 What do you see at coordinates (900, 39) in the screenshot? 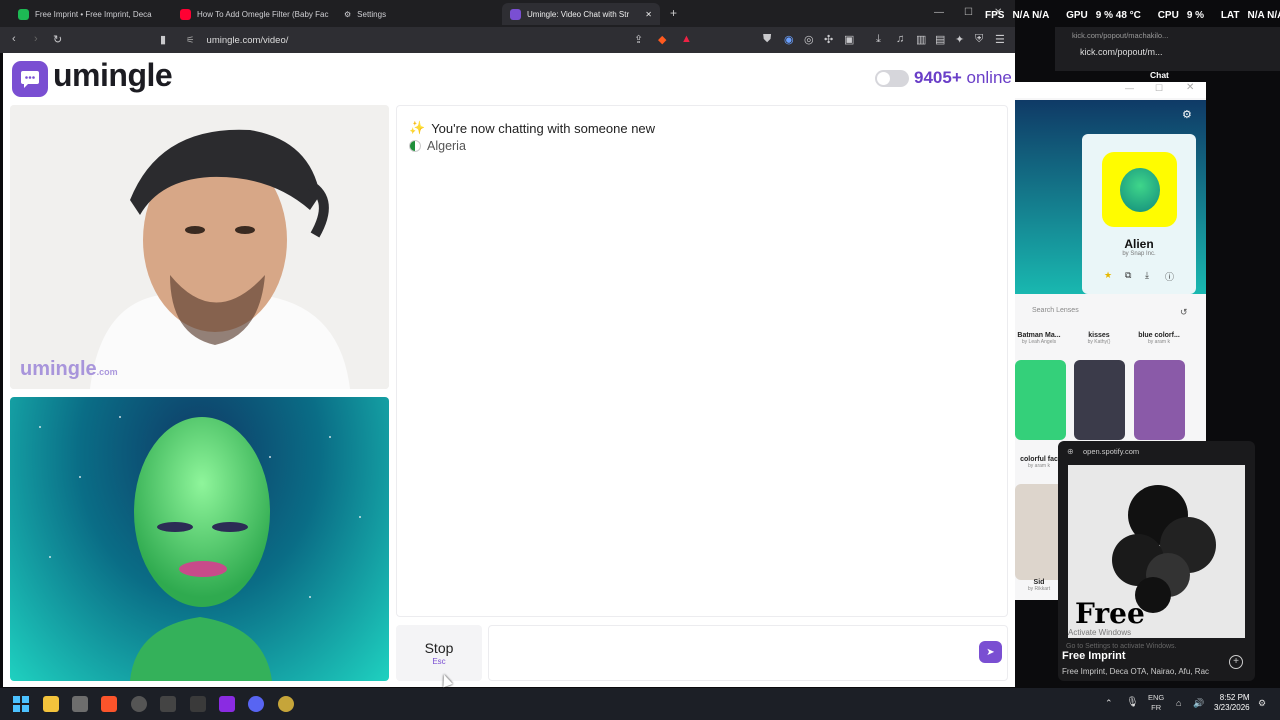
I see `music-icon: ♫` at bounding box center [900, 39].